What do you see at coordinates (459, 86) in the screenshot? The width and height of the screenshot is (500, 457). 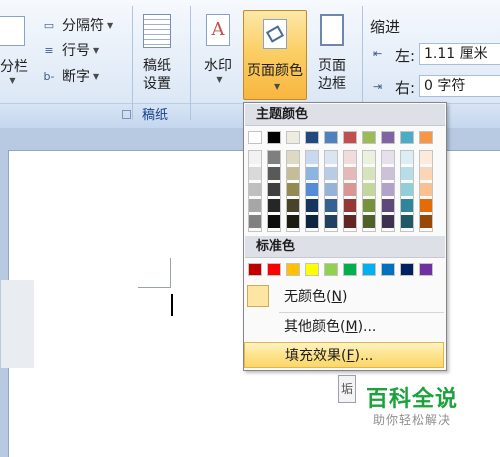 I see `indent-right-field: 0 字符` at bounding box center [459, 86].